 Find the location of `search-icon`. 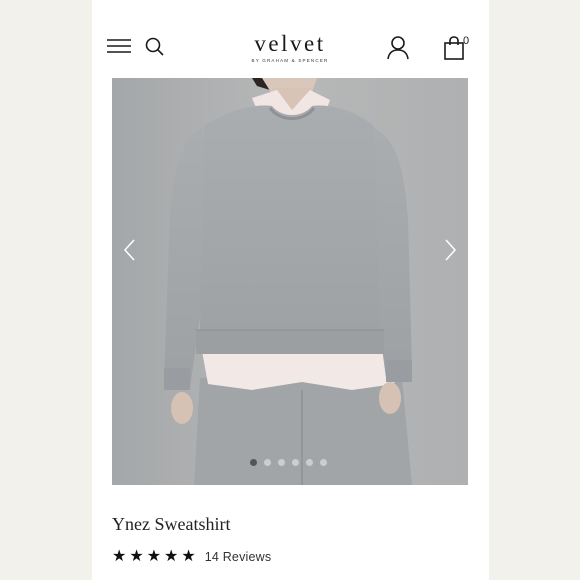

search-icon is located at coordinates (154, 46).